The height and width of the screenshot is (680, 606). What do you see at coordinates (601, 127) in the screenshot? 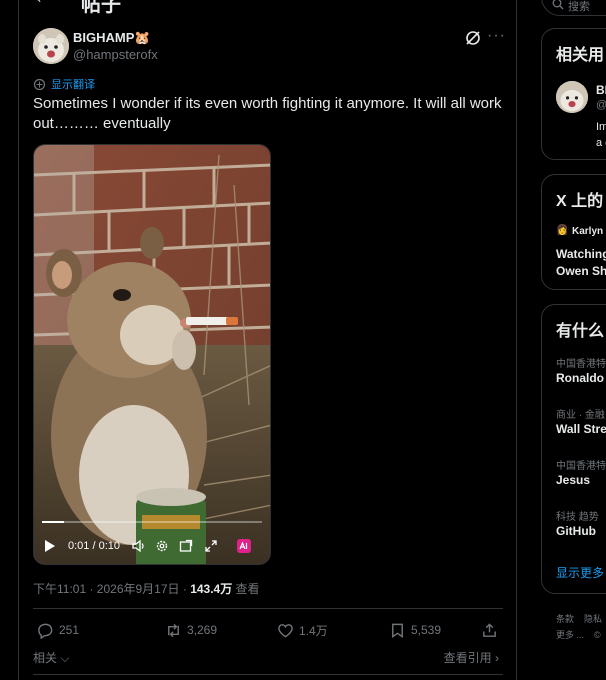
I see `relevant-person-bio-line1: Im` at bounding box center [601, 127].